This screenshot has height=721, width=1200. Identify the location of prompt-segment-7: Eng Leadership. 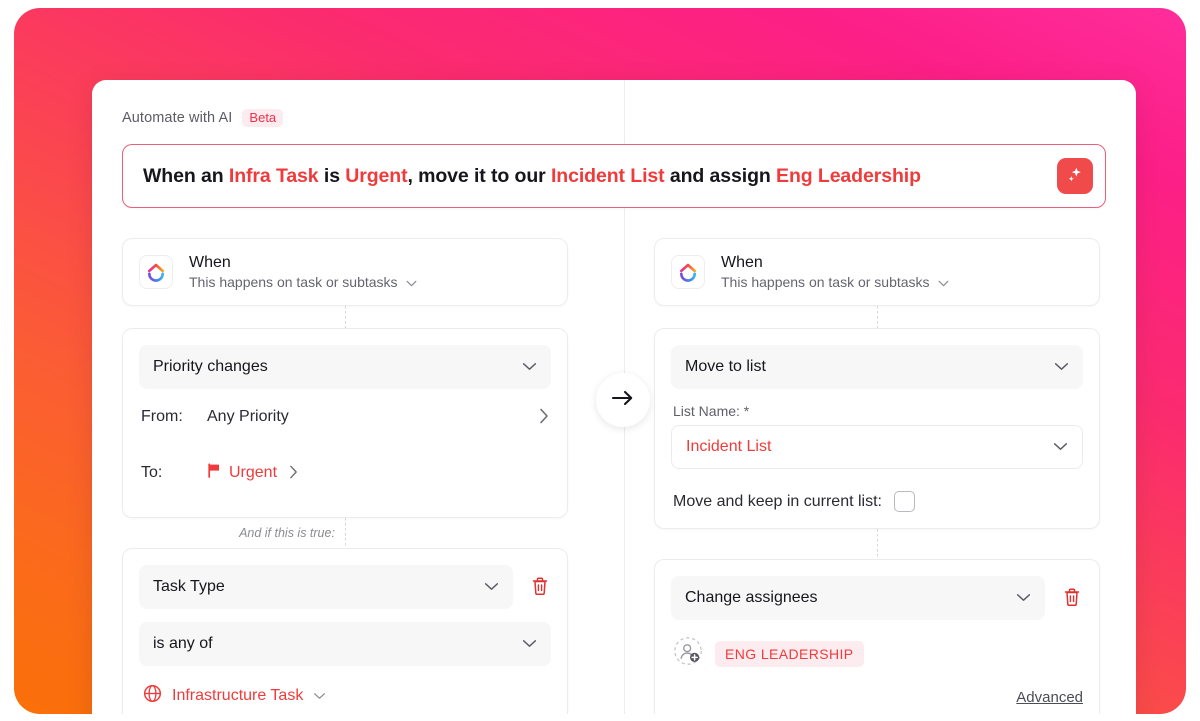
(848, 175).